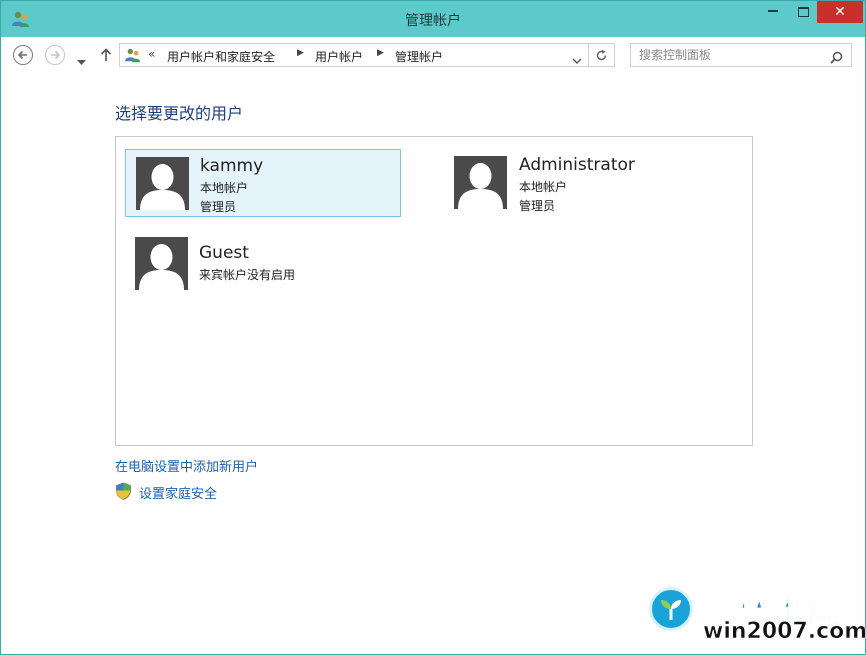  Describe the element at coordinates (339, 56) in the screenshot. I see `breadcrumb-user-accounts: 用户帐户` at that location.